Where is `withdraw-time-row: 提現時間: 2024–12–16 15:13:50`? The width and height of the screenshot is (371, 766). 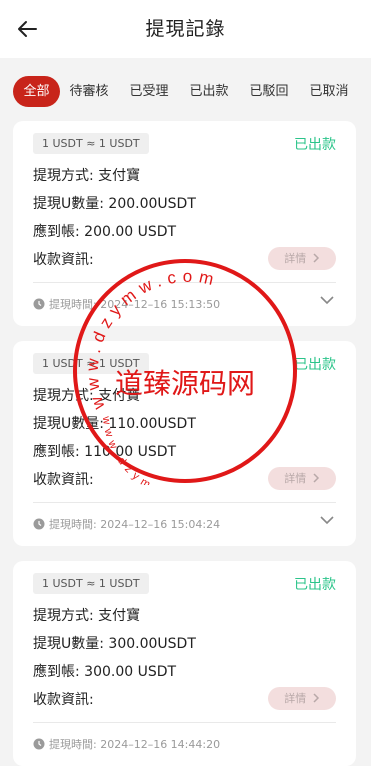
withdraw-time-row: 提現時間: 2024–12–16 15:13:50 is located at coordinates (126, 304).